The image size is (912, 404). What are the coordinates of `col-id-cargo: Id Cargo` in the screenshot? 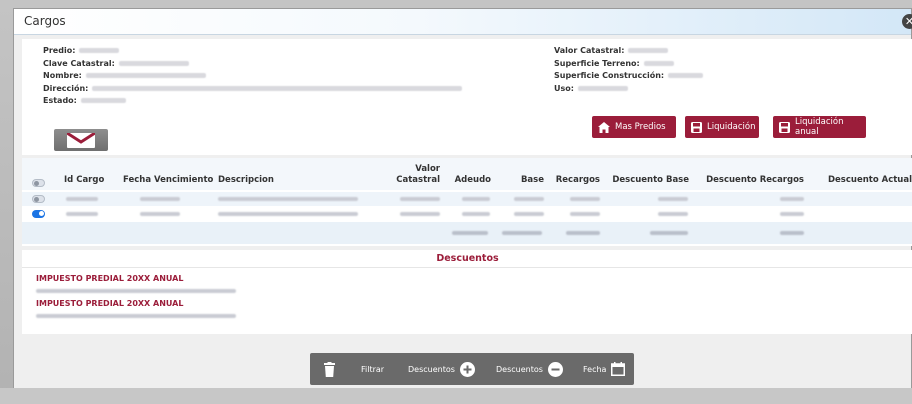 It's located at (84, 180).